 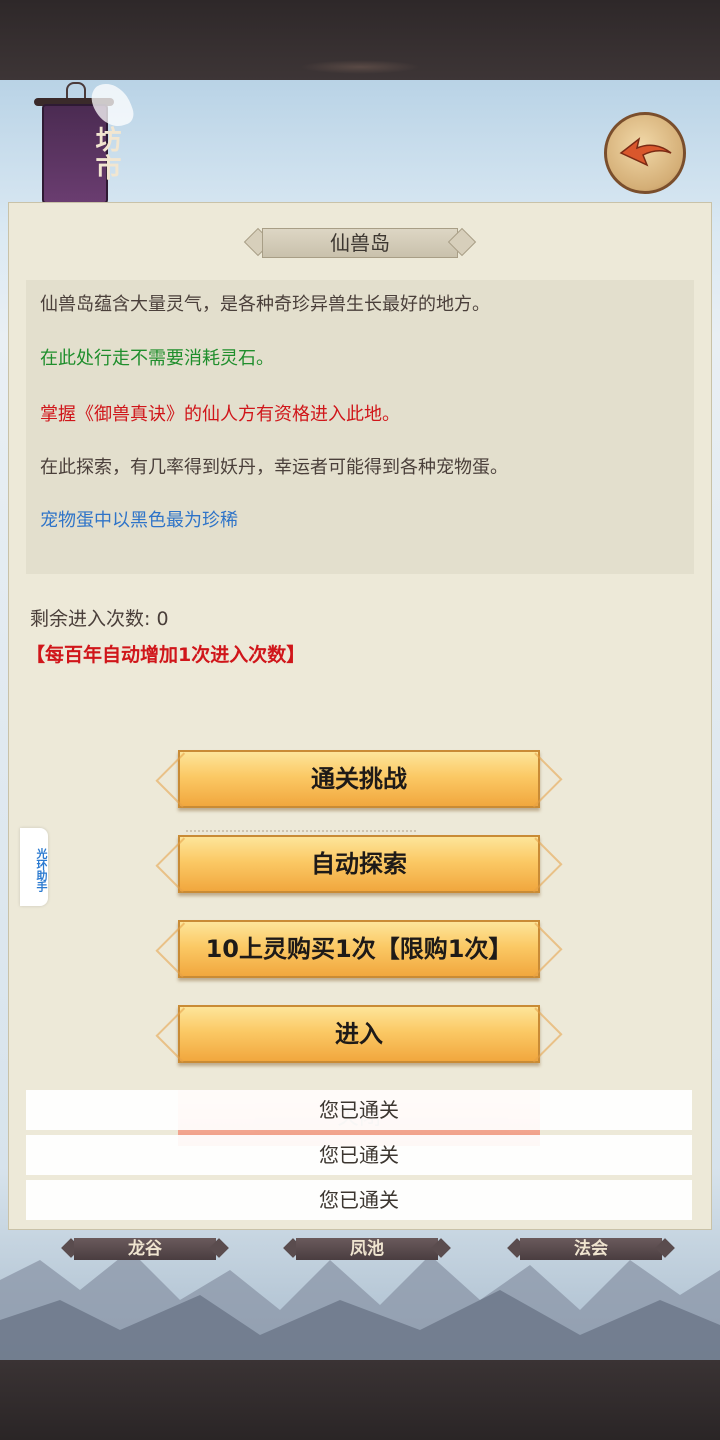 I want to click on top-bar, so click(x=360, y=40).